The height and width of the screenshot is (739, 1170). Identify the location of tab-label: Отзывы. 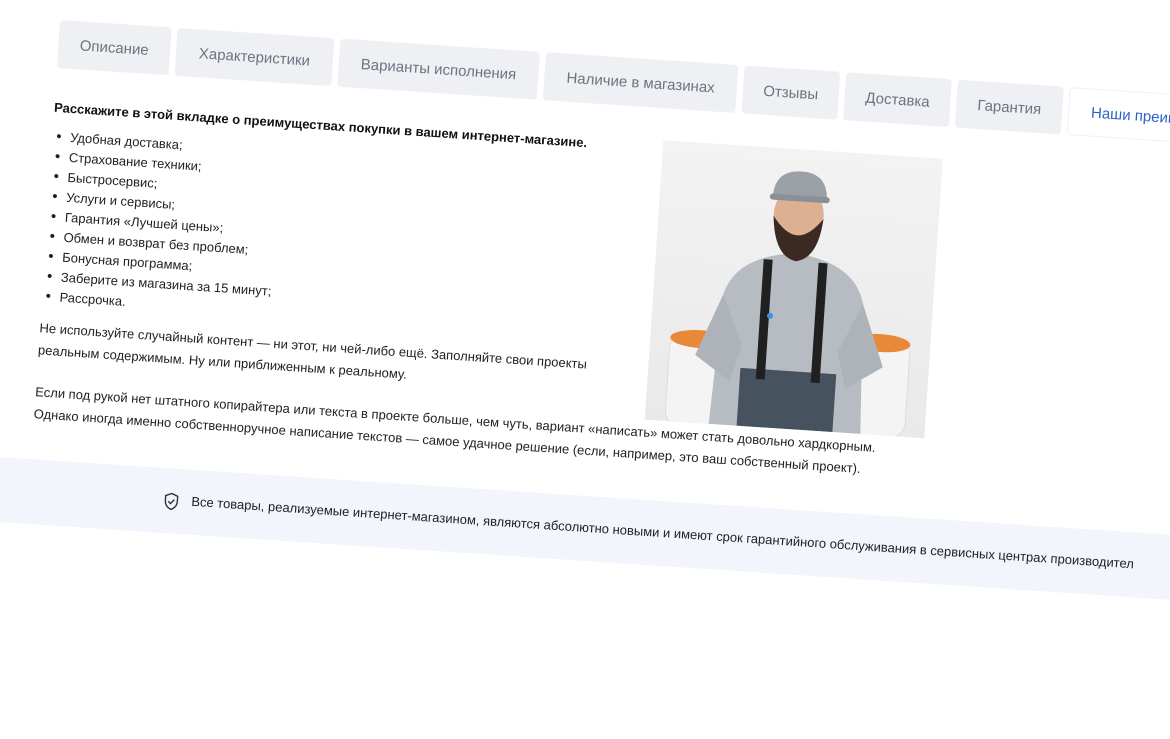
(790, 92).